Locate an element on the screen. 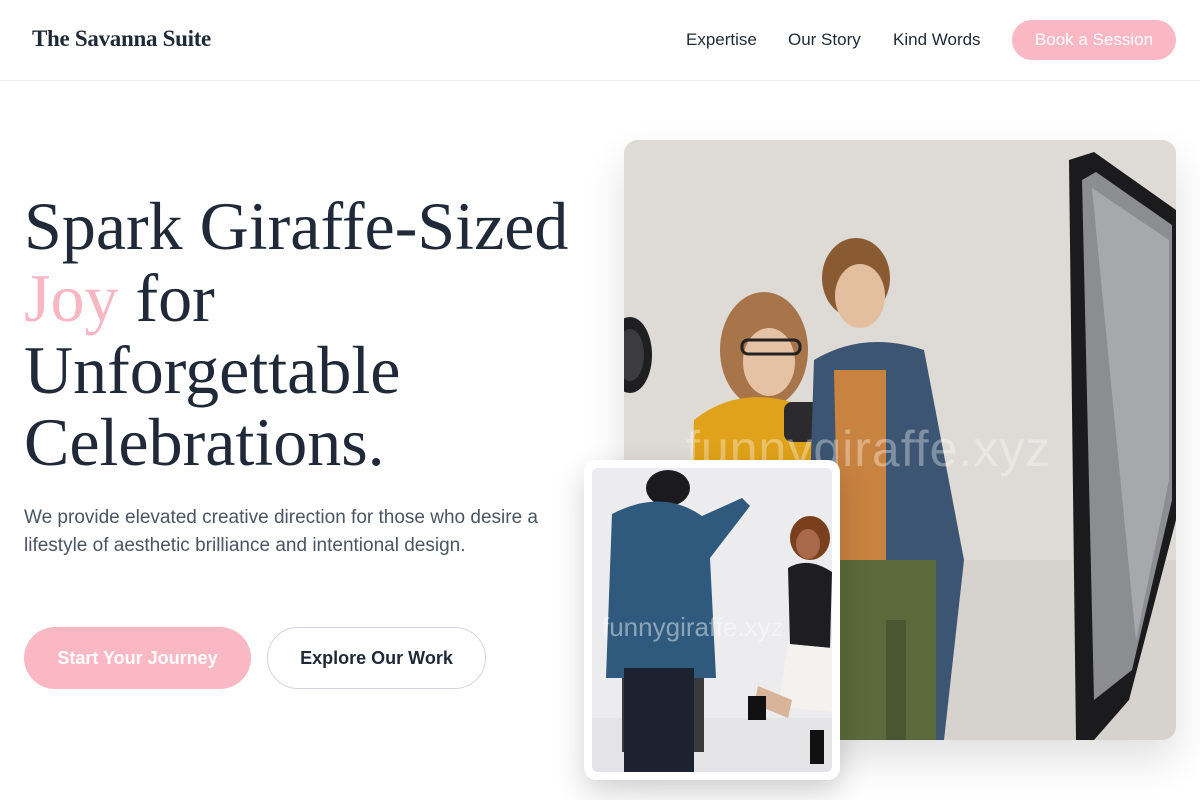  brand-logo: The Savanna Suite is located at coordinates (121, 39).